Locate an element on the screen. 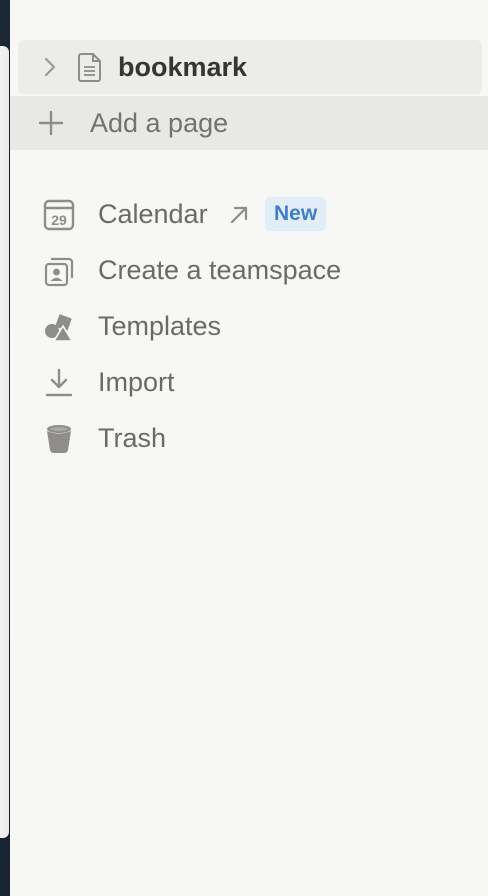 This screenshot has width=488, height=896. shapes-icon is located at coordinates (59, 328).